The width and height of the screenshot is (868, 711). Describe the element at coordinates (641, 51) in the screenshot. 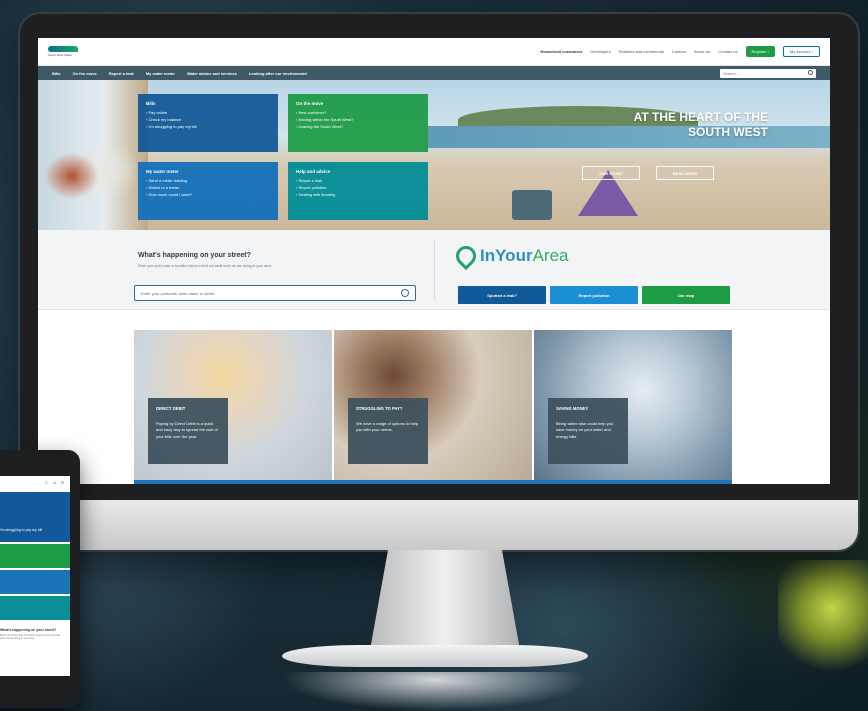

I see `link-retailers: Retailers and commercial` at that location.